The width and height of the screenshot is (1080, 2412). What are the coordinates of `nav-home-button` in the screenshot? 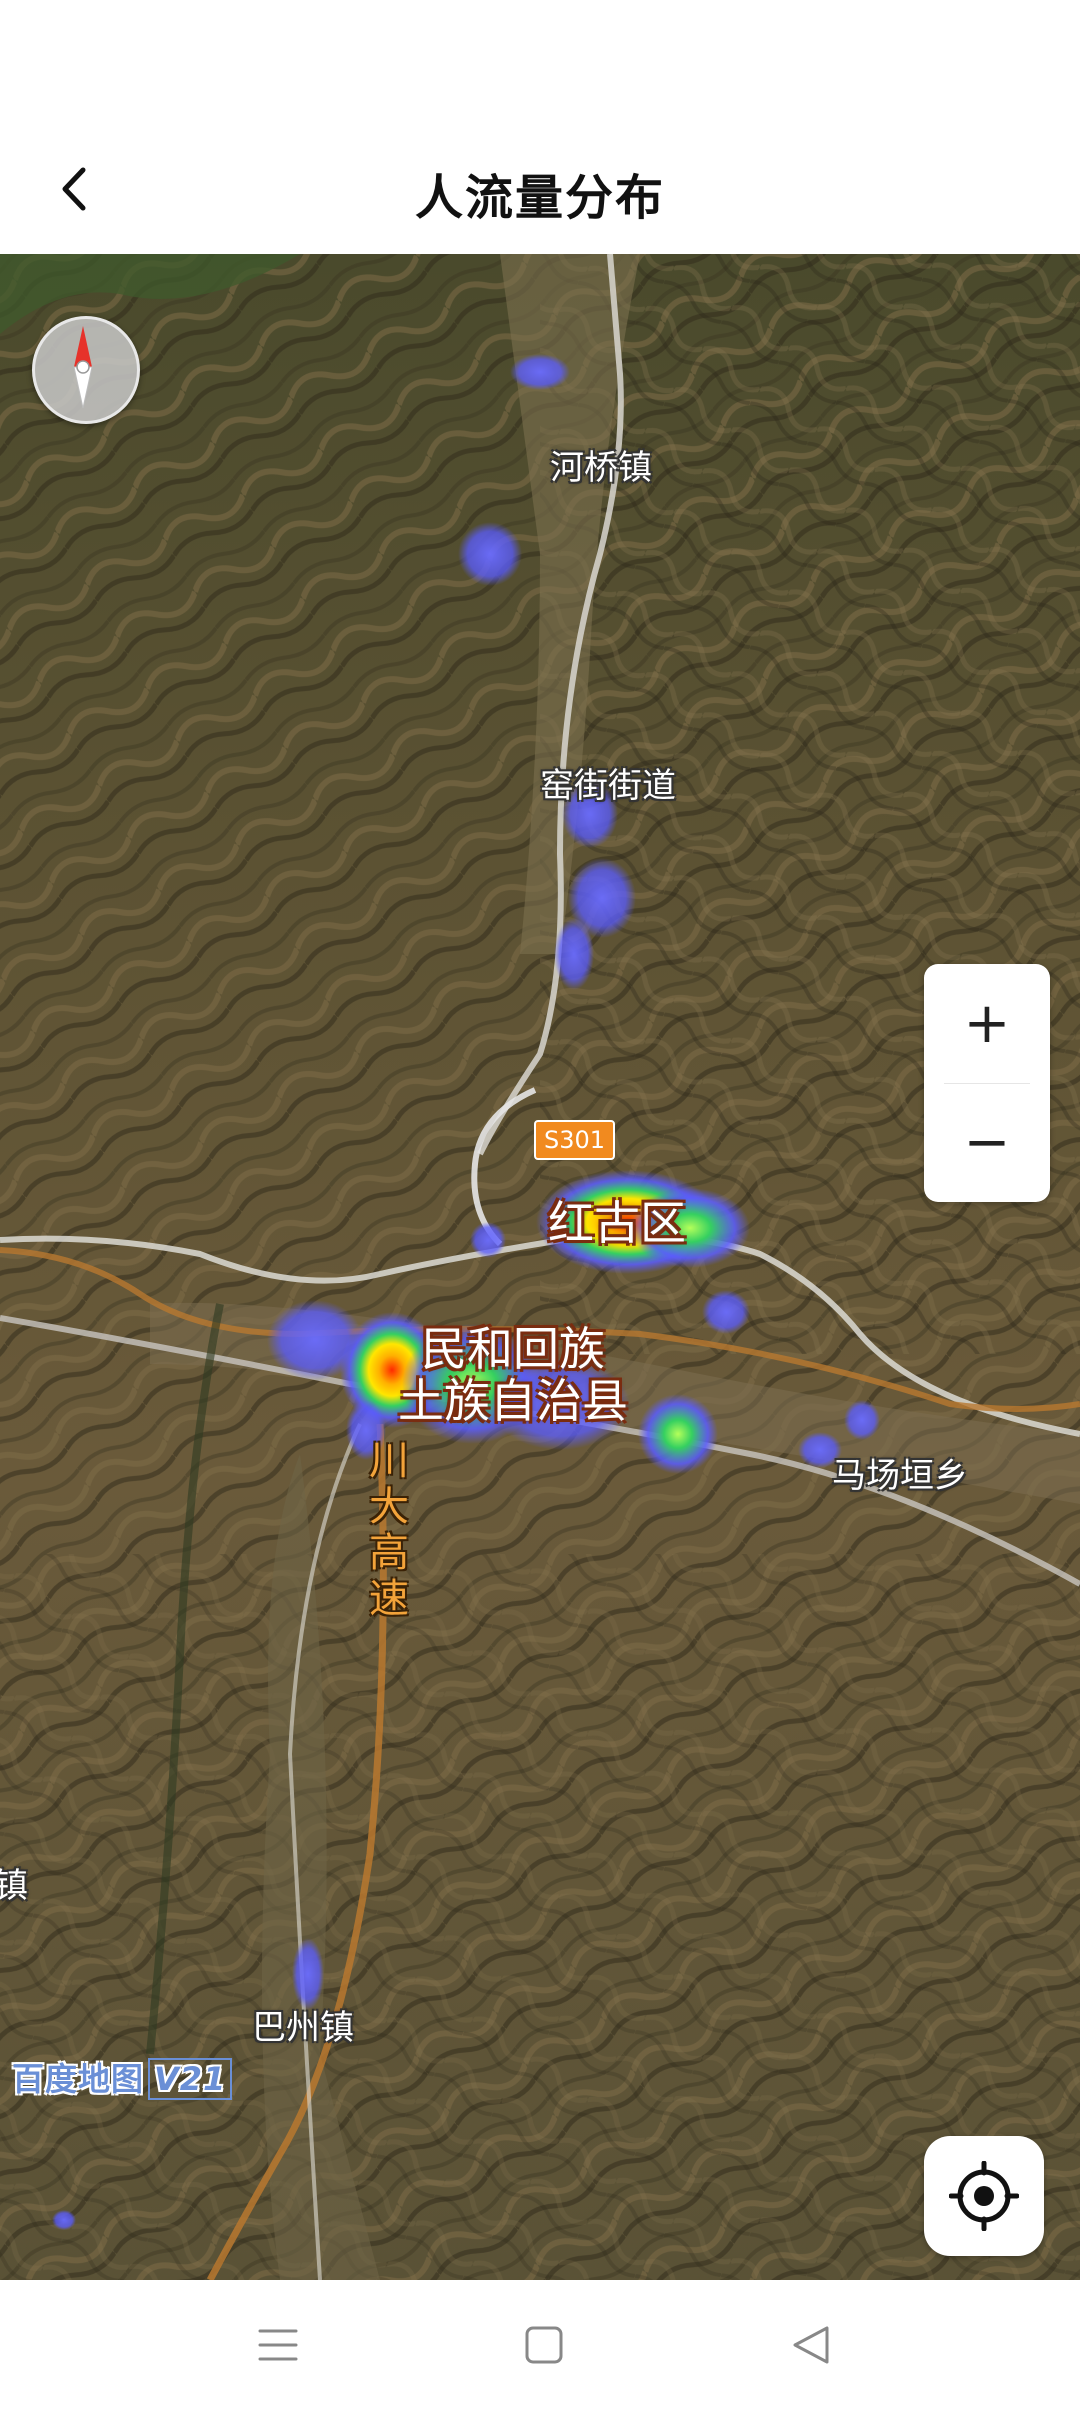 It's located at (544, 2345).